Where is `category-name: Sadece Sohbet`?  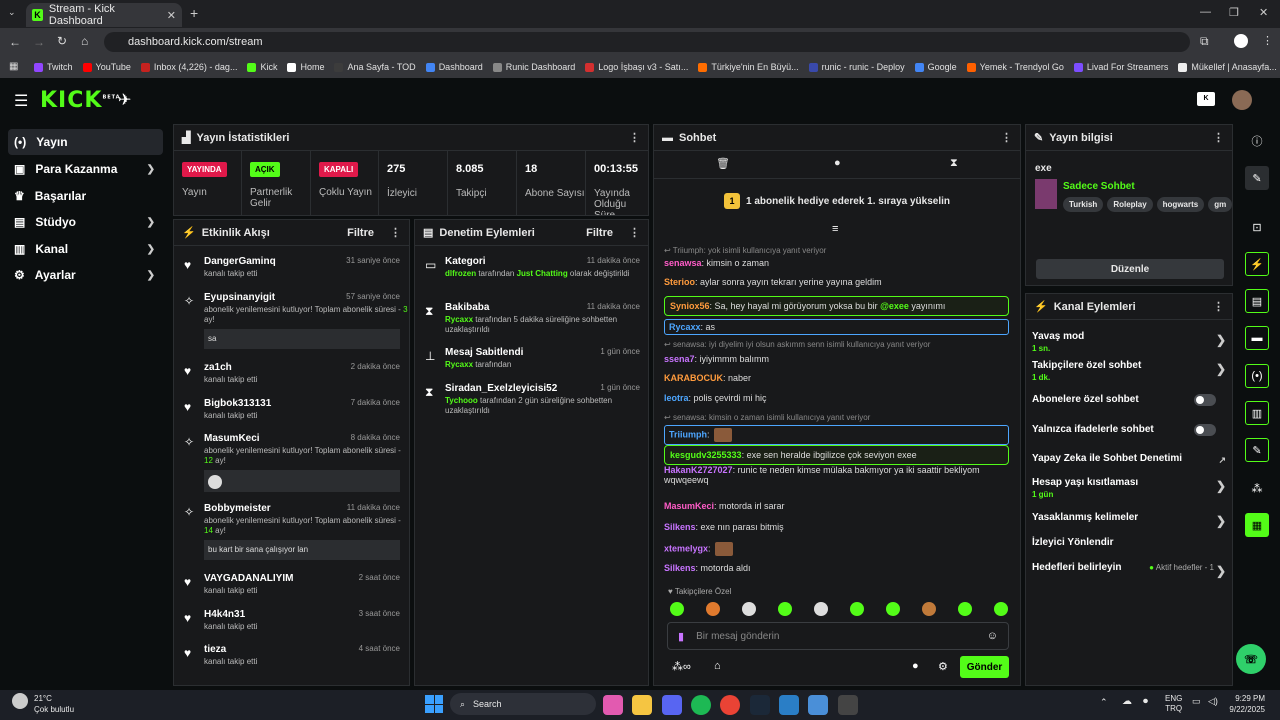
category-name: Sadece Sohbet is located at coordinates (1099, 186).